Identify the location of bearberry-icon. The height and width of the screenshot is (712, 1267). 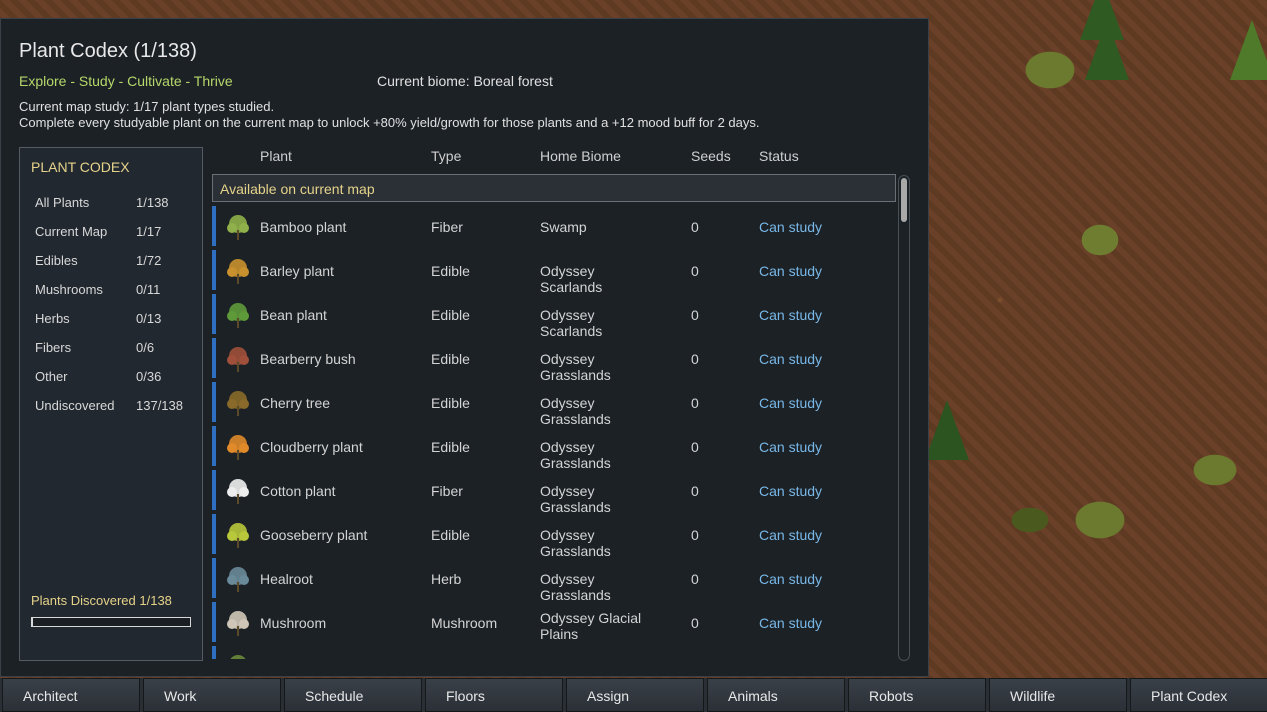
(238, 358).